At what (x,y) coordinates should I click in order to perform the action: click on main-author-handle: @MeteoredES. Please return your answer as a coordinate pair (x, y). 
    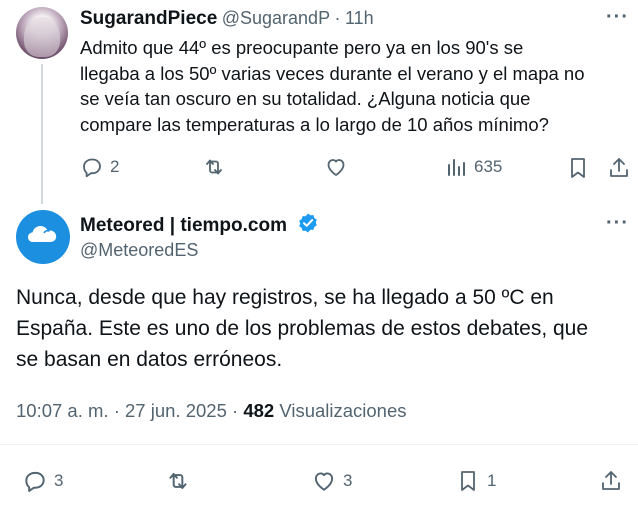
    Looking at the image, I should click on (139, 250).